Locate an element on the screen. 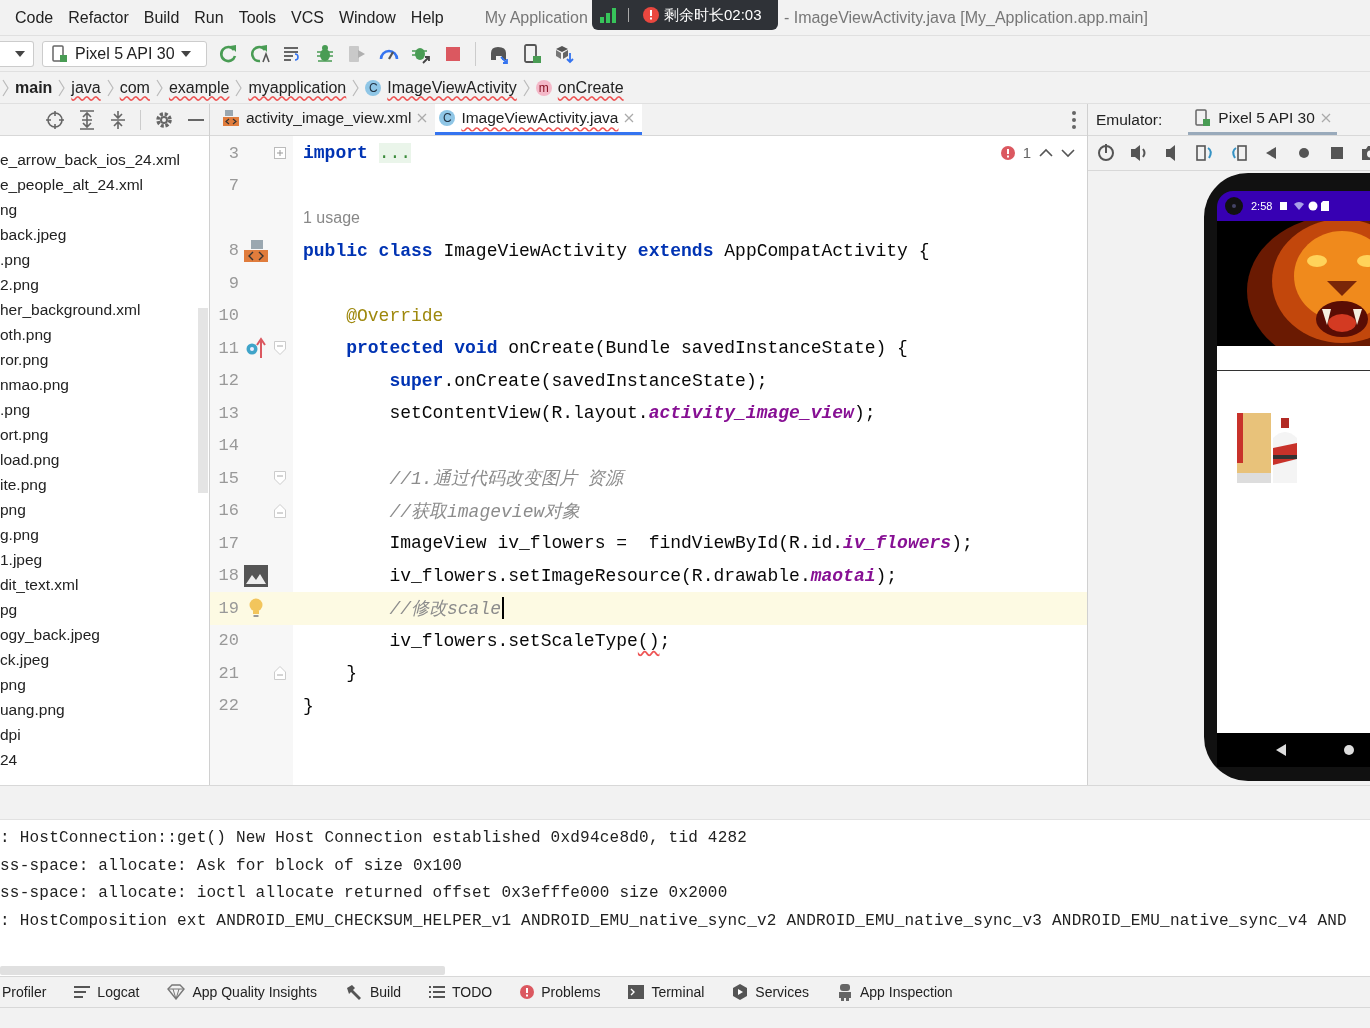 The image size is (1370, 1028). breadcrumb-item: myapplication is located at coordinates (297, 87).